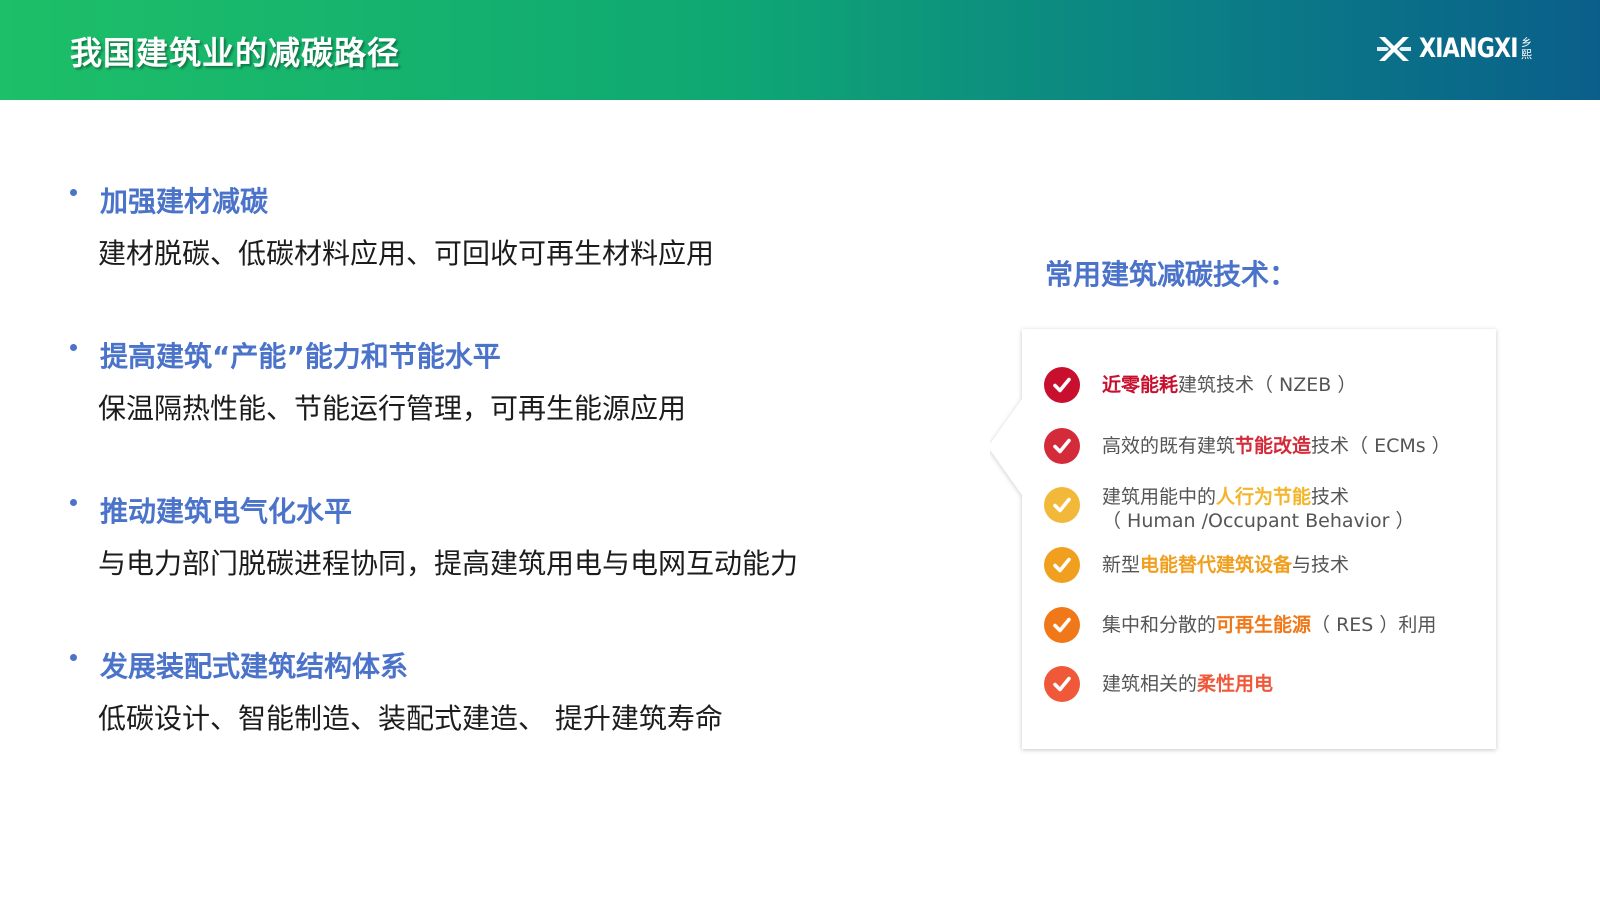 The height and width of the screenshot is (900, 1600). I want to click on technique-text-pre: 新型, so click(1121, 565).